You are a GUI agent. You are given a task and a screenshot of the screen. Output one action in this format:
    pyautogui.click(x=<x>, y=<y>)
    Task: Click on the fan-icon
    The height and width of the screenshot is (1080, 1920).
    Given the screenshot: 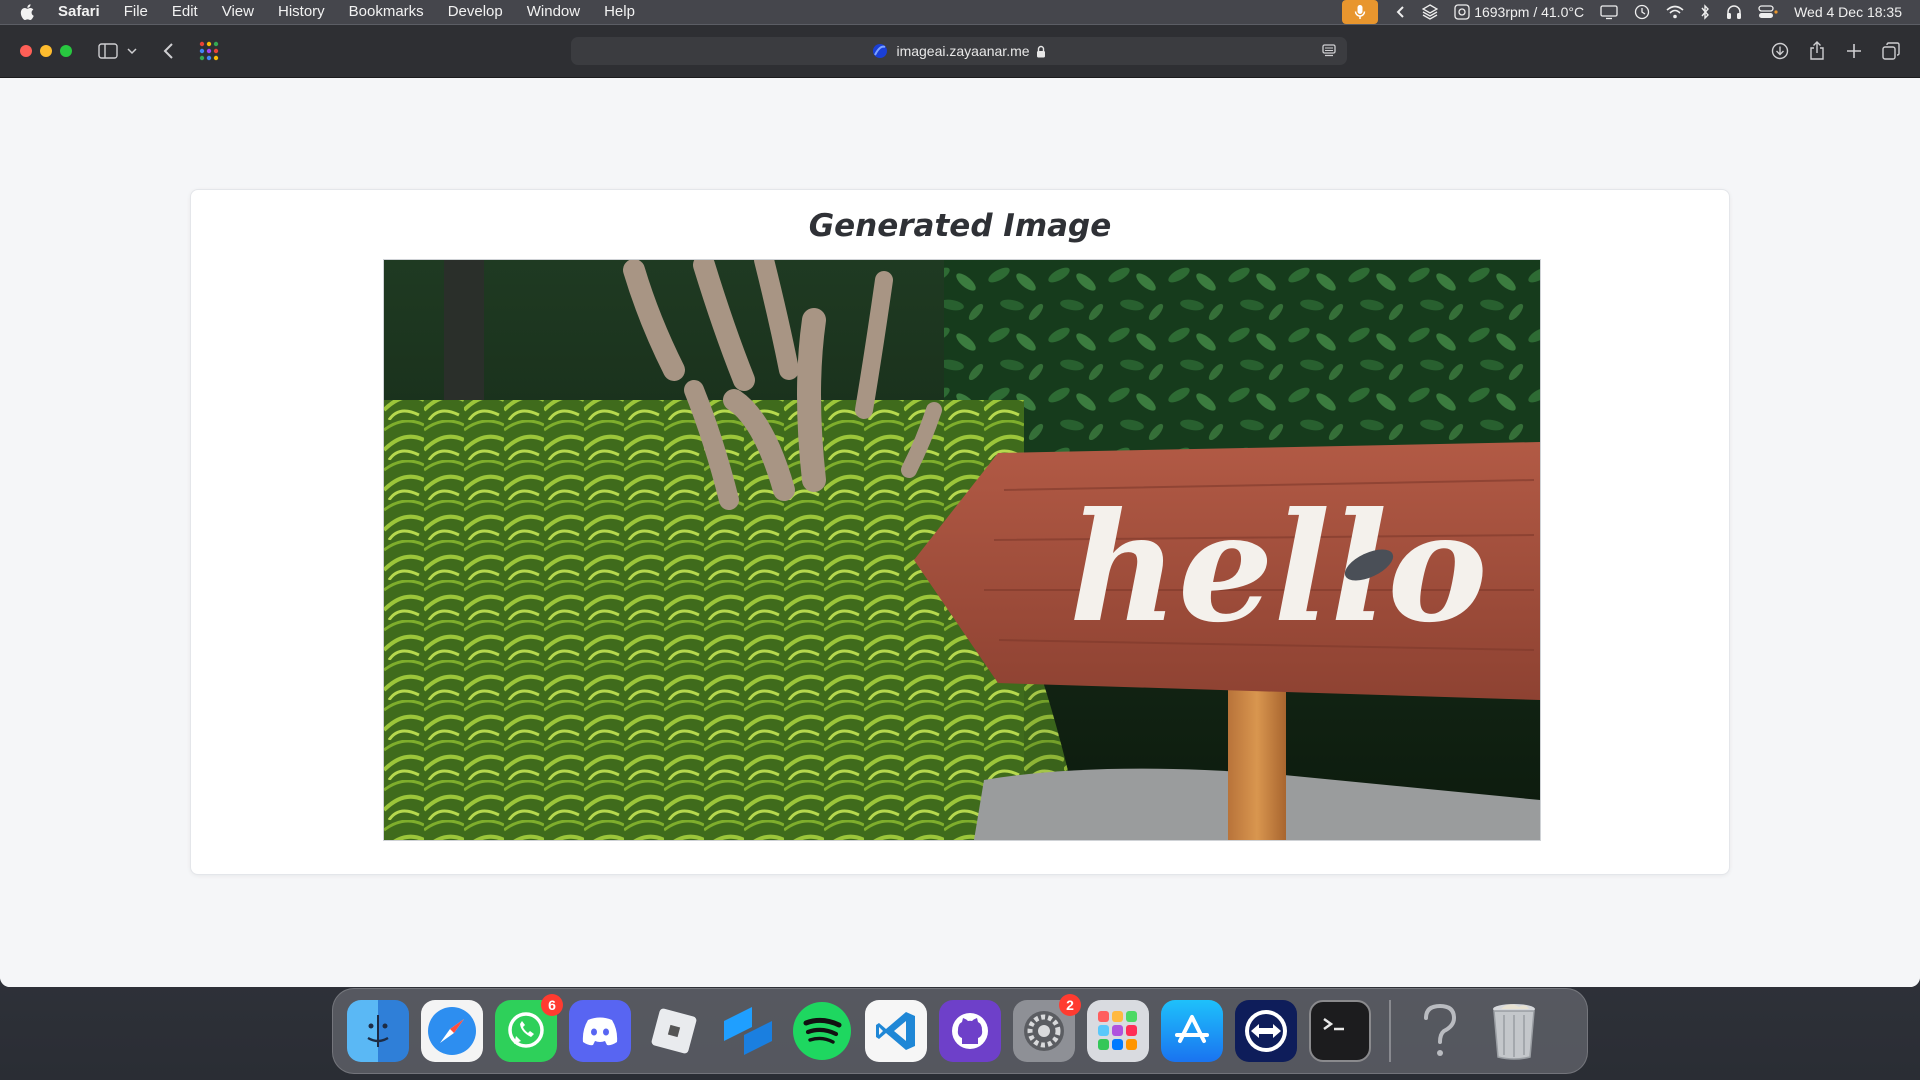 What is the action you would take?
    pyautogui.click(x=1462, y=12)
    